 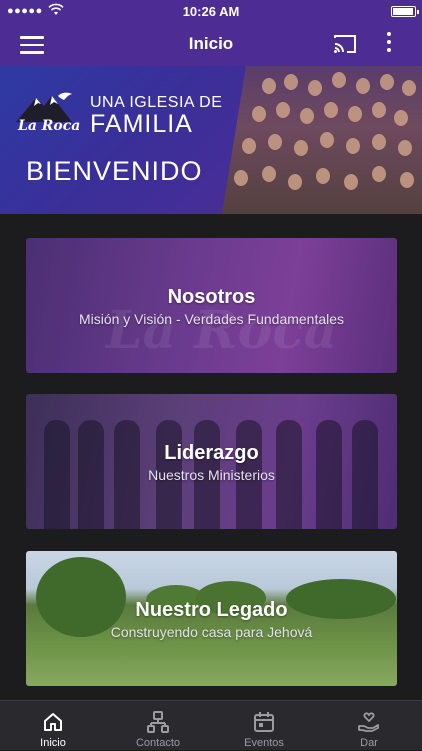 I want to click on tab-inicio: Inicio, so click(x=53, y=726).